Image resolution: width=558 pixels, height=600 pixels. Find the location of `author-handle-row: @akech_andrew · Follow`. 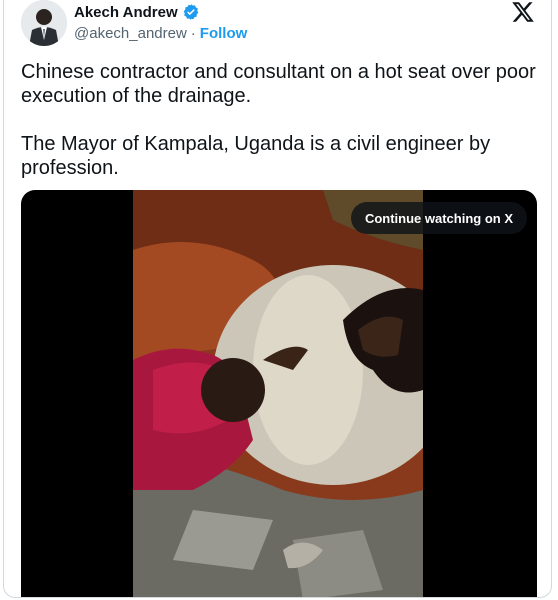

author-handle-row: @akech_andrew · Follow is located at coordinates (160, 33).